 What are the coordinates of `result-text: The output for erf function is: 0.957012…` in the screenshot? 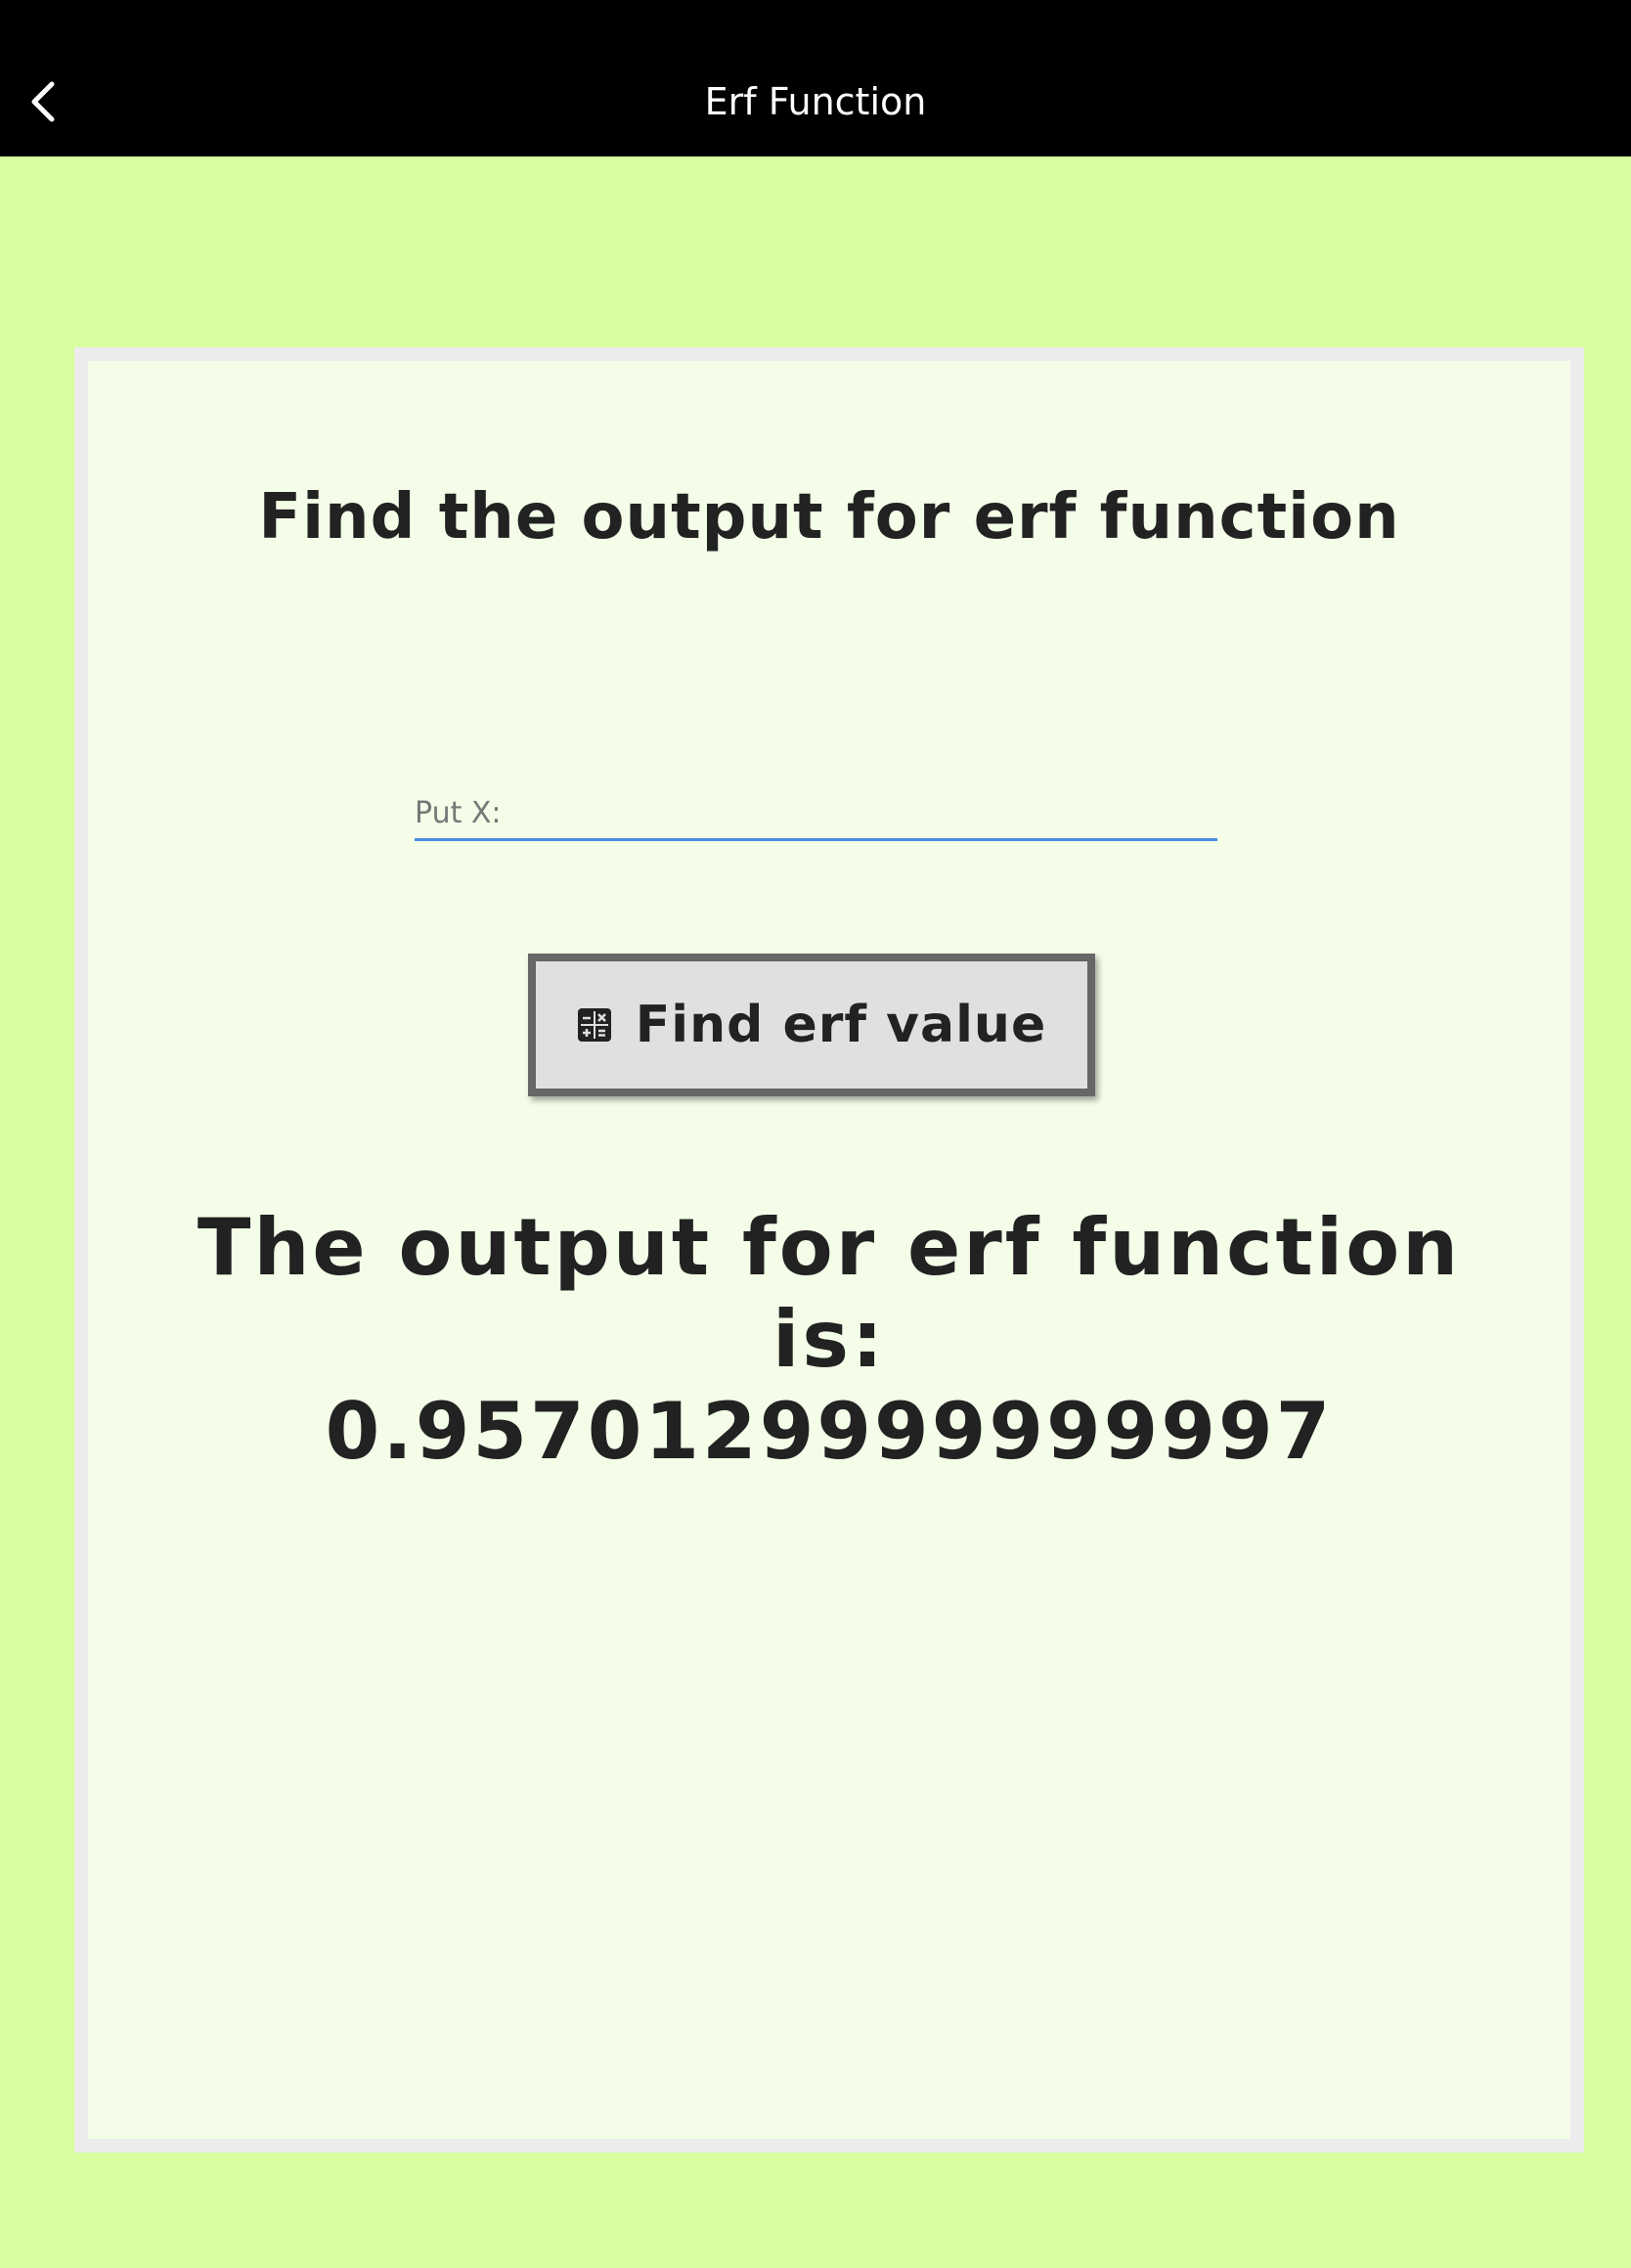 It's located at (829, 1340).